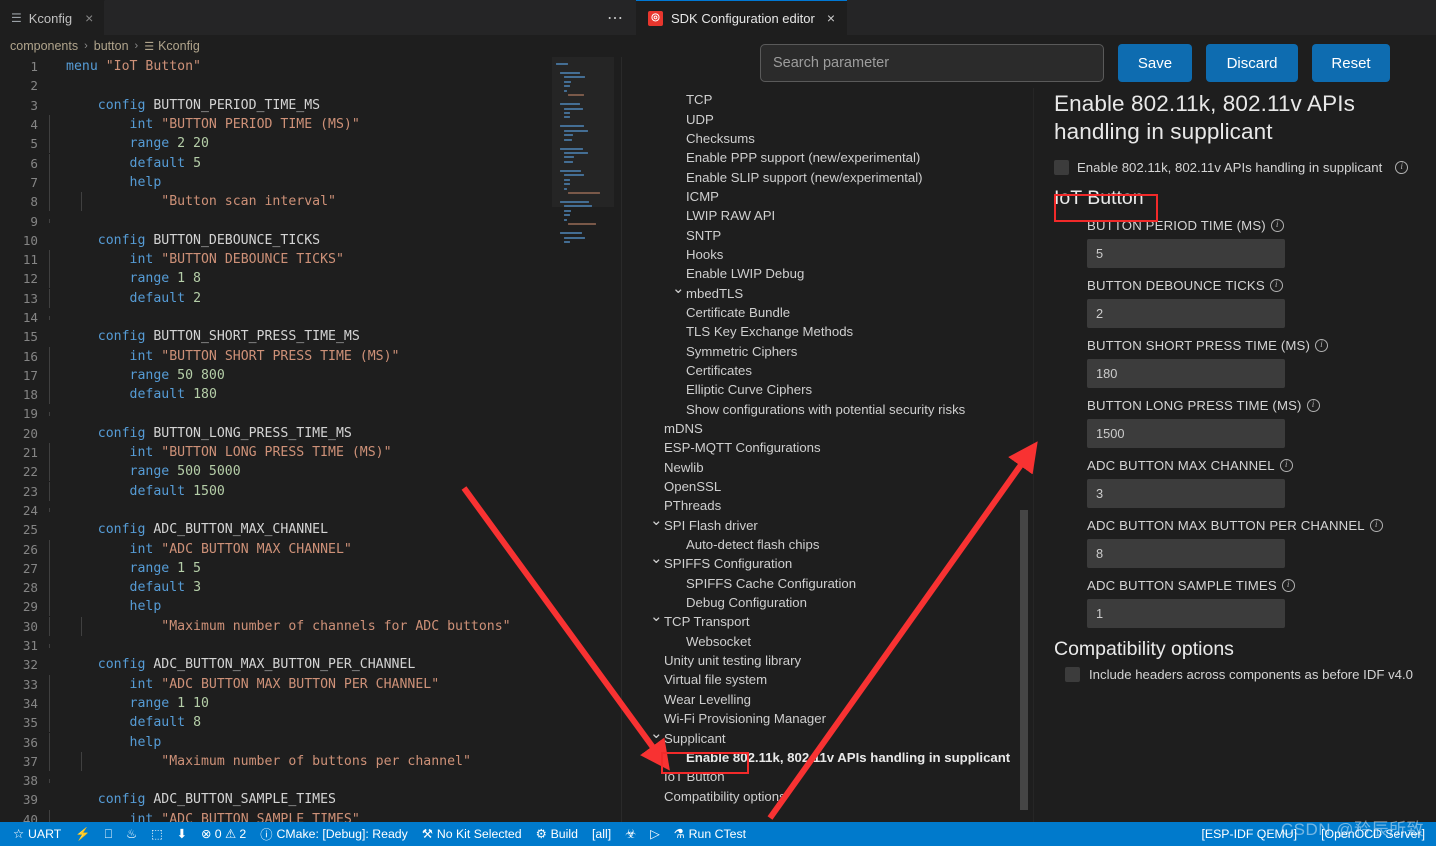 The height and width of the screenshot is (846, 1436). Describe the element at coordinates (30, 433) in the screenshot. I see `line-number: 20` at that location.